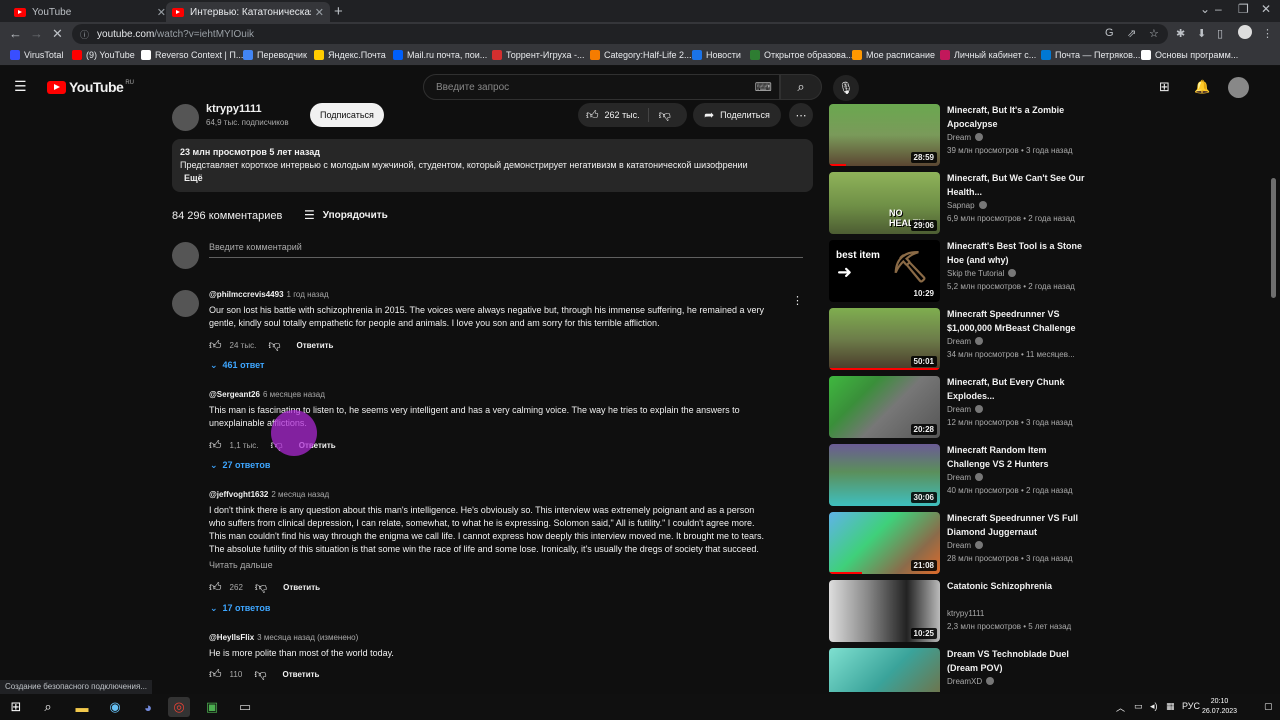  Describe the element at coordinates (763, 87) in the screenshot. I see `keyboard-icon: ⌨` at that location.